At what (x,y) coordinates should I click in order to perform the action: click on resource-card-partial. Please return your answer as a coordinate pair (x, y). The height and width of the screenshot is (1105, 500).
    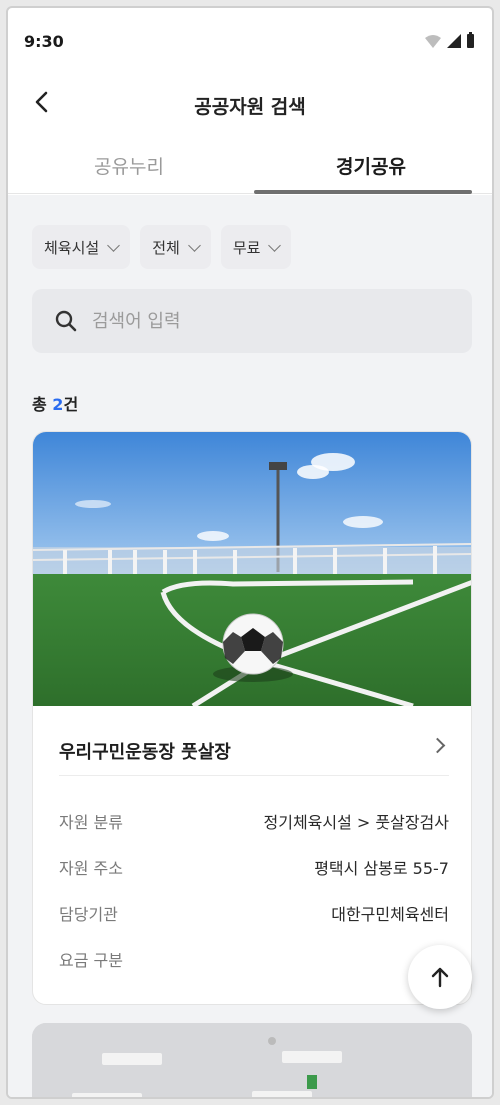
    Looking at the image, I should click on (252, 1060).